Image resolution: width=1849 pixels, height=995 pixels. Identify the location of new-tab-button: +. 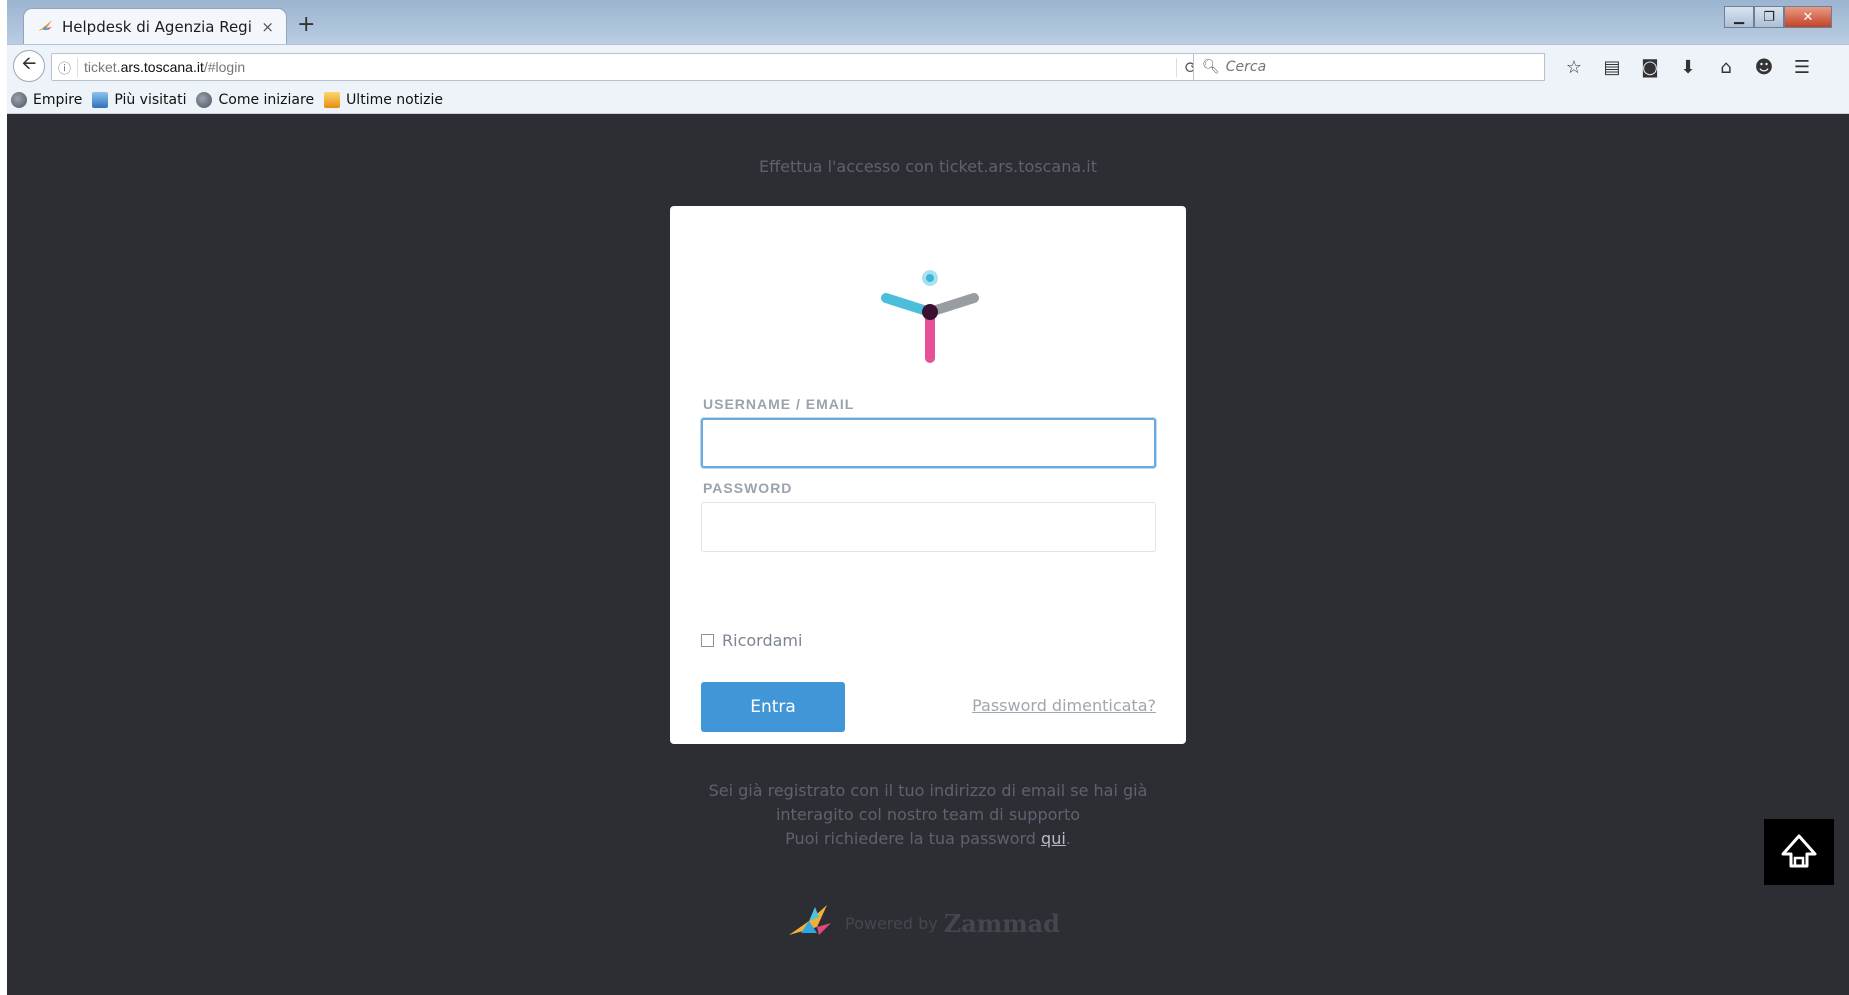
(306, 24).